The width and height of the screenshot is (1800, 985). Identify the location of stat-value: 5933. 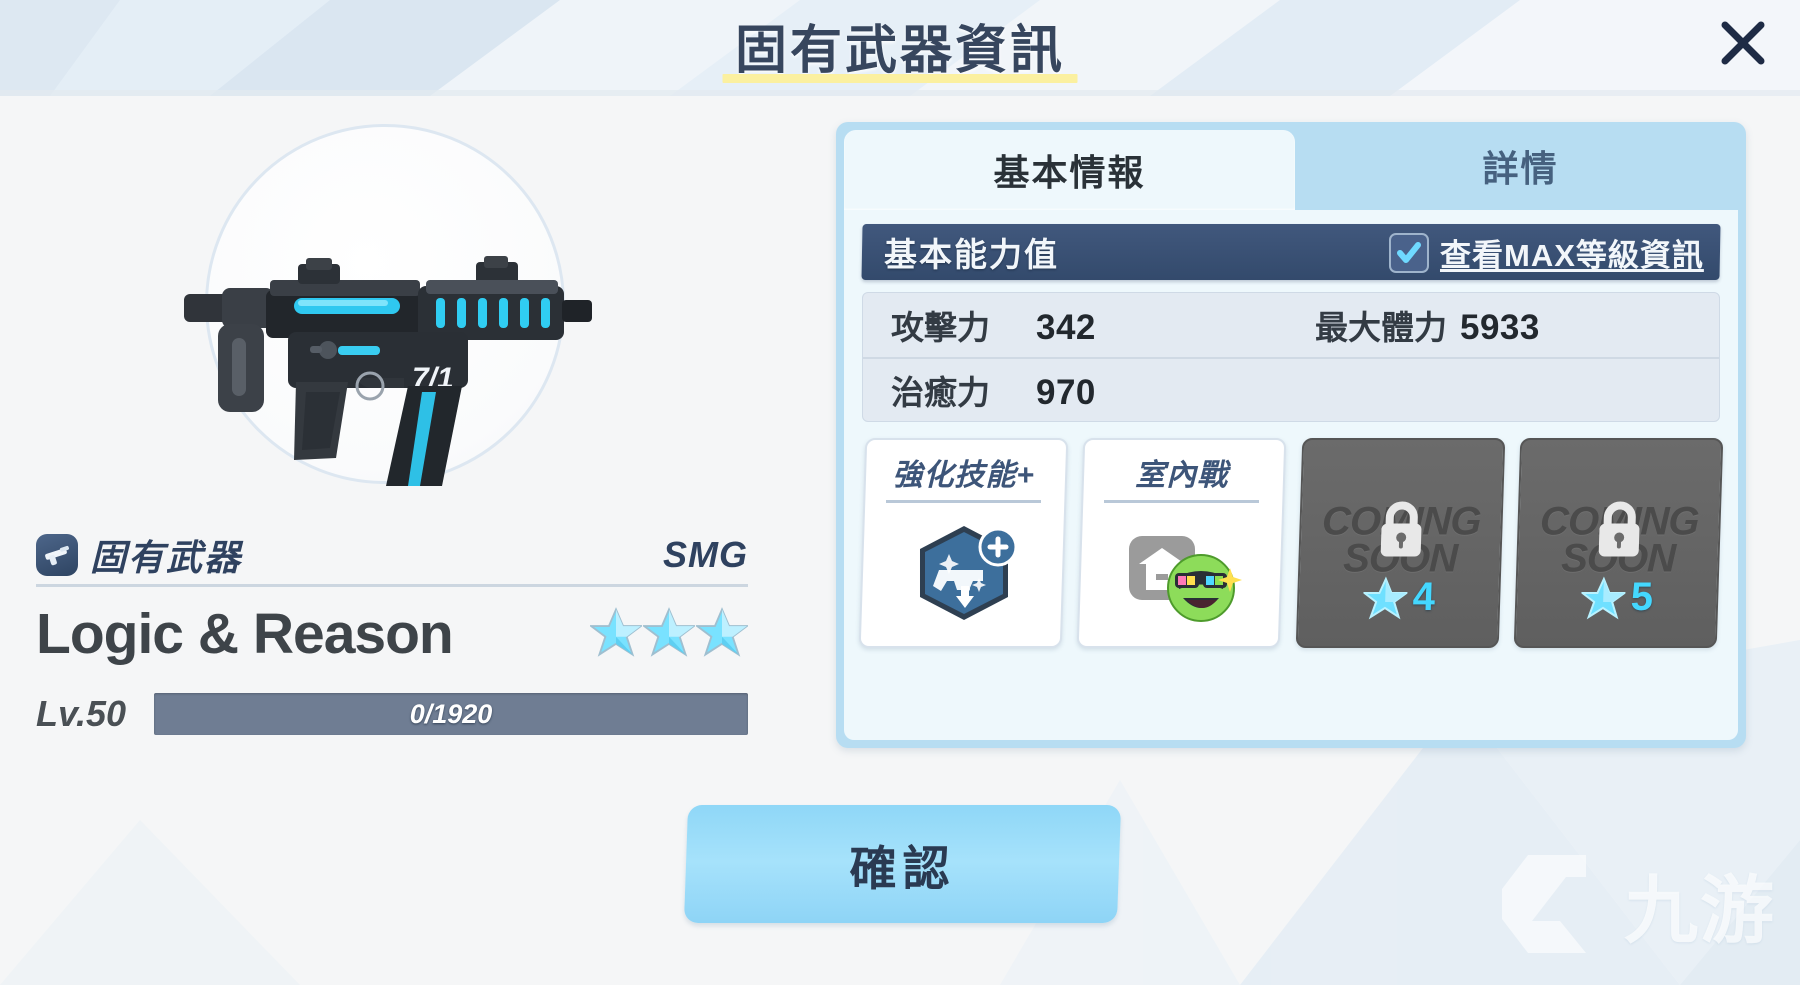
(1500, 327).